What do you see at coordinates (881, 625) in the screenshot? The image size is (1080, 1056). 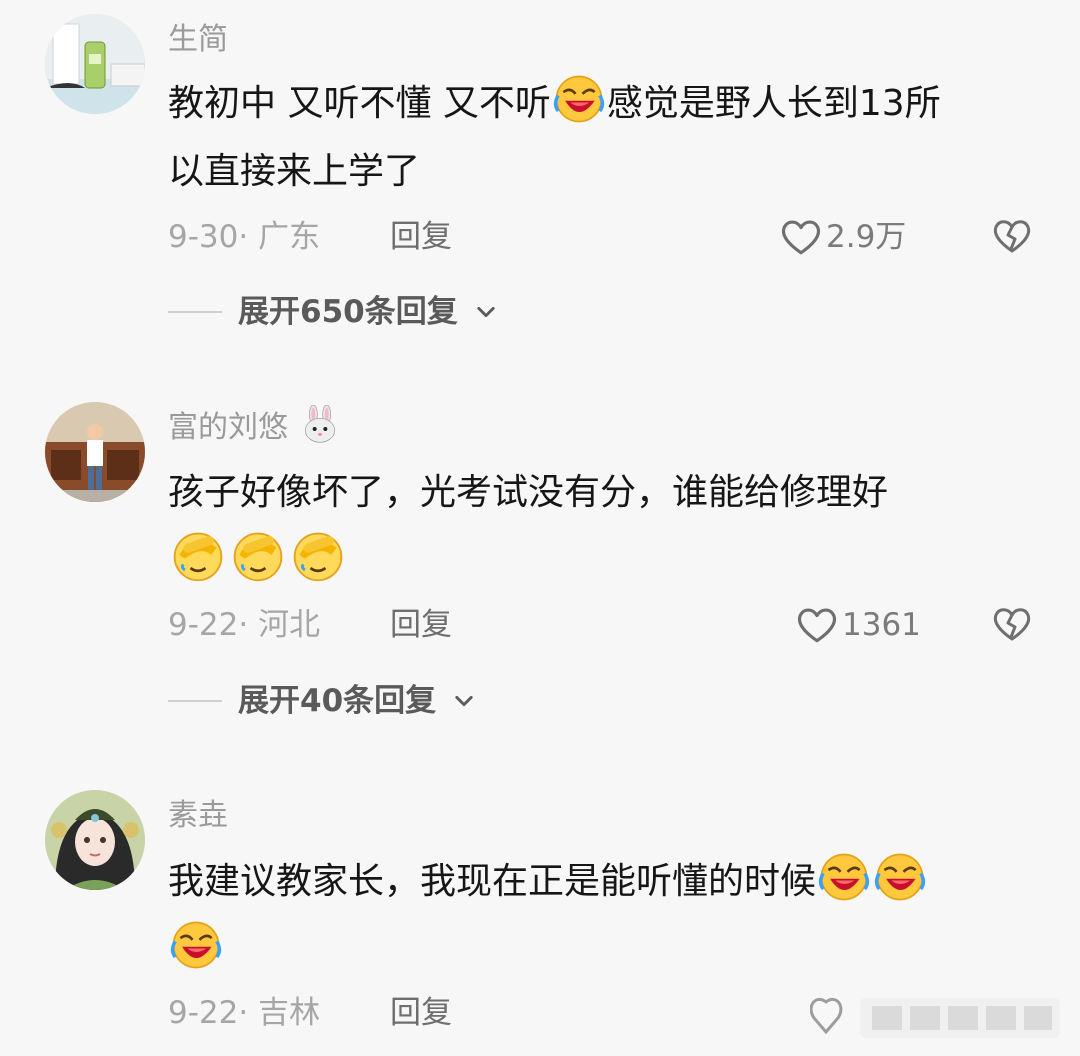 I see `like-count: 1361` at bounding box center [881, 625].